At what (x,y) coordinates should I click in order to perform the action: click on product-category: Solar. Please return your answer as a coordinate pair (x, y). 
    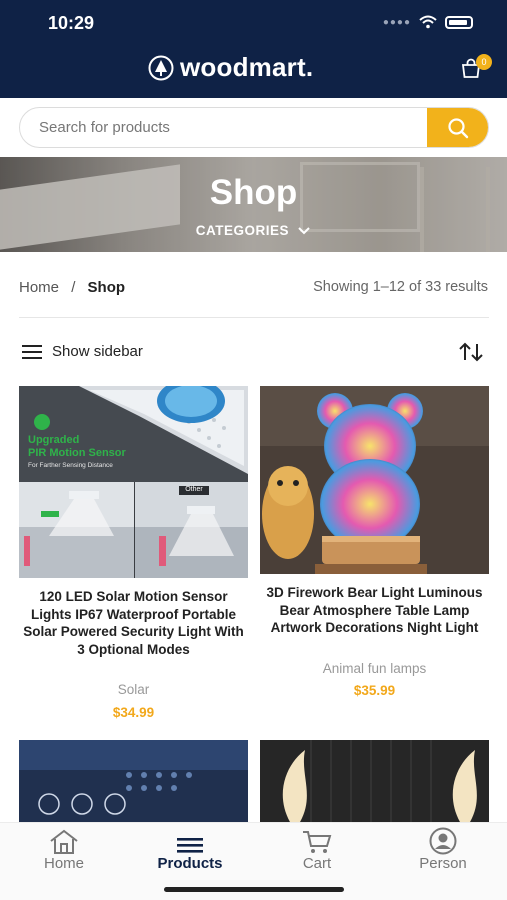
    Looking at the image, I should click on (133, 689).